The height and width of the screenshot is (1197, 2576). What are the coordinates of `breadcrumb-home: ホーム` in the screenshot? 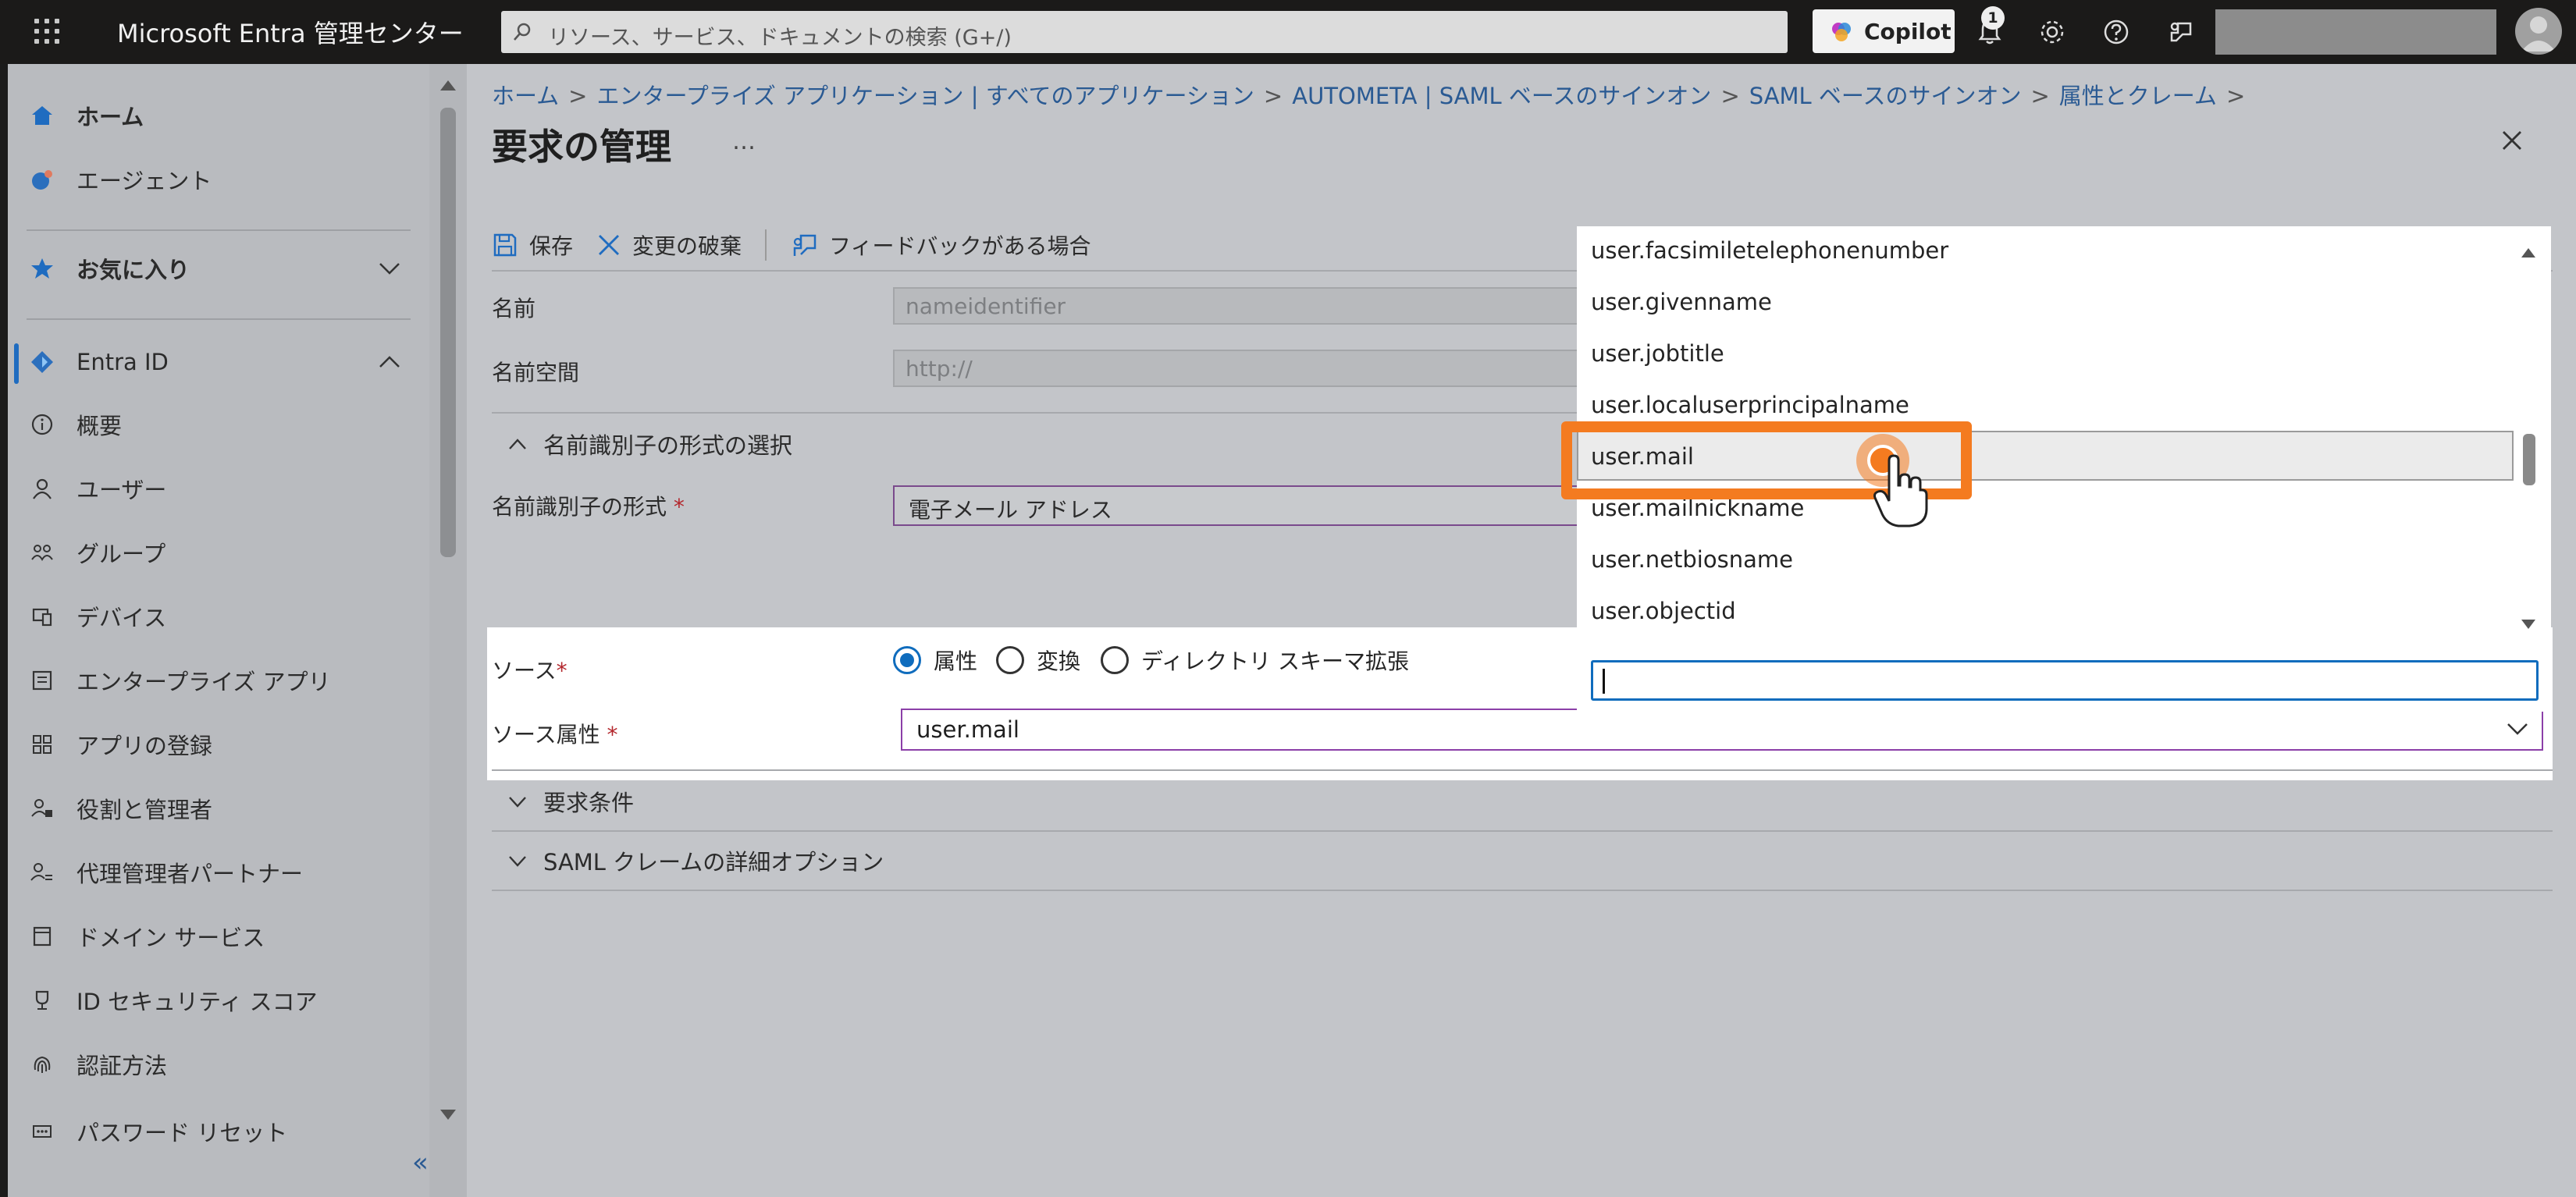 It's located at (525, 96).